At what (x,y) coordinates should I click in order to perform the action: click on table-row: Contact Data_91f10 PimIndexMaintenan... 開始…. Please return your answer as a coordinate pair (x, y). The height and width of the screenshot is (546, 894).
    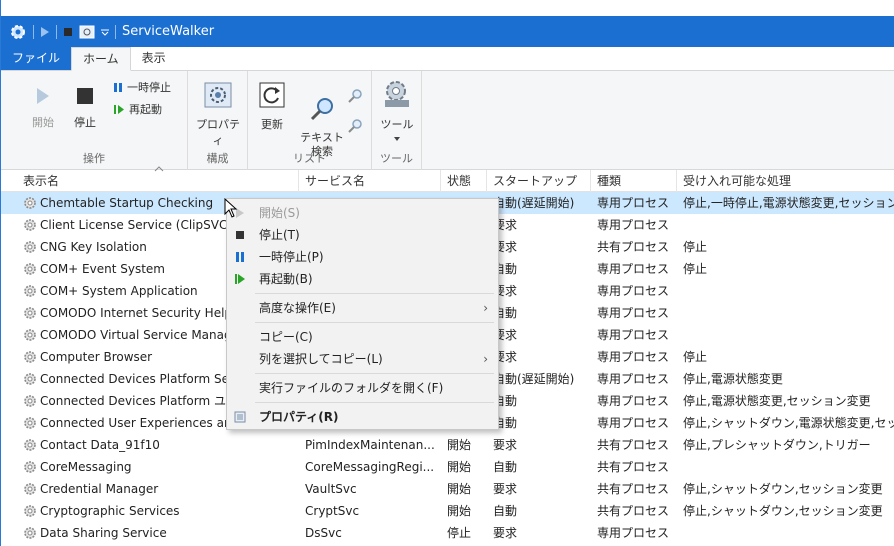
    Looking at the image, I should click on (447, 445).